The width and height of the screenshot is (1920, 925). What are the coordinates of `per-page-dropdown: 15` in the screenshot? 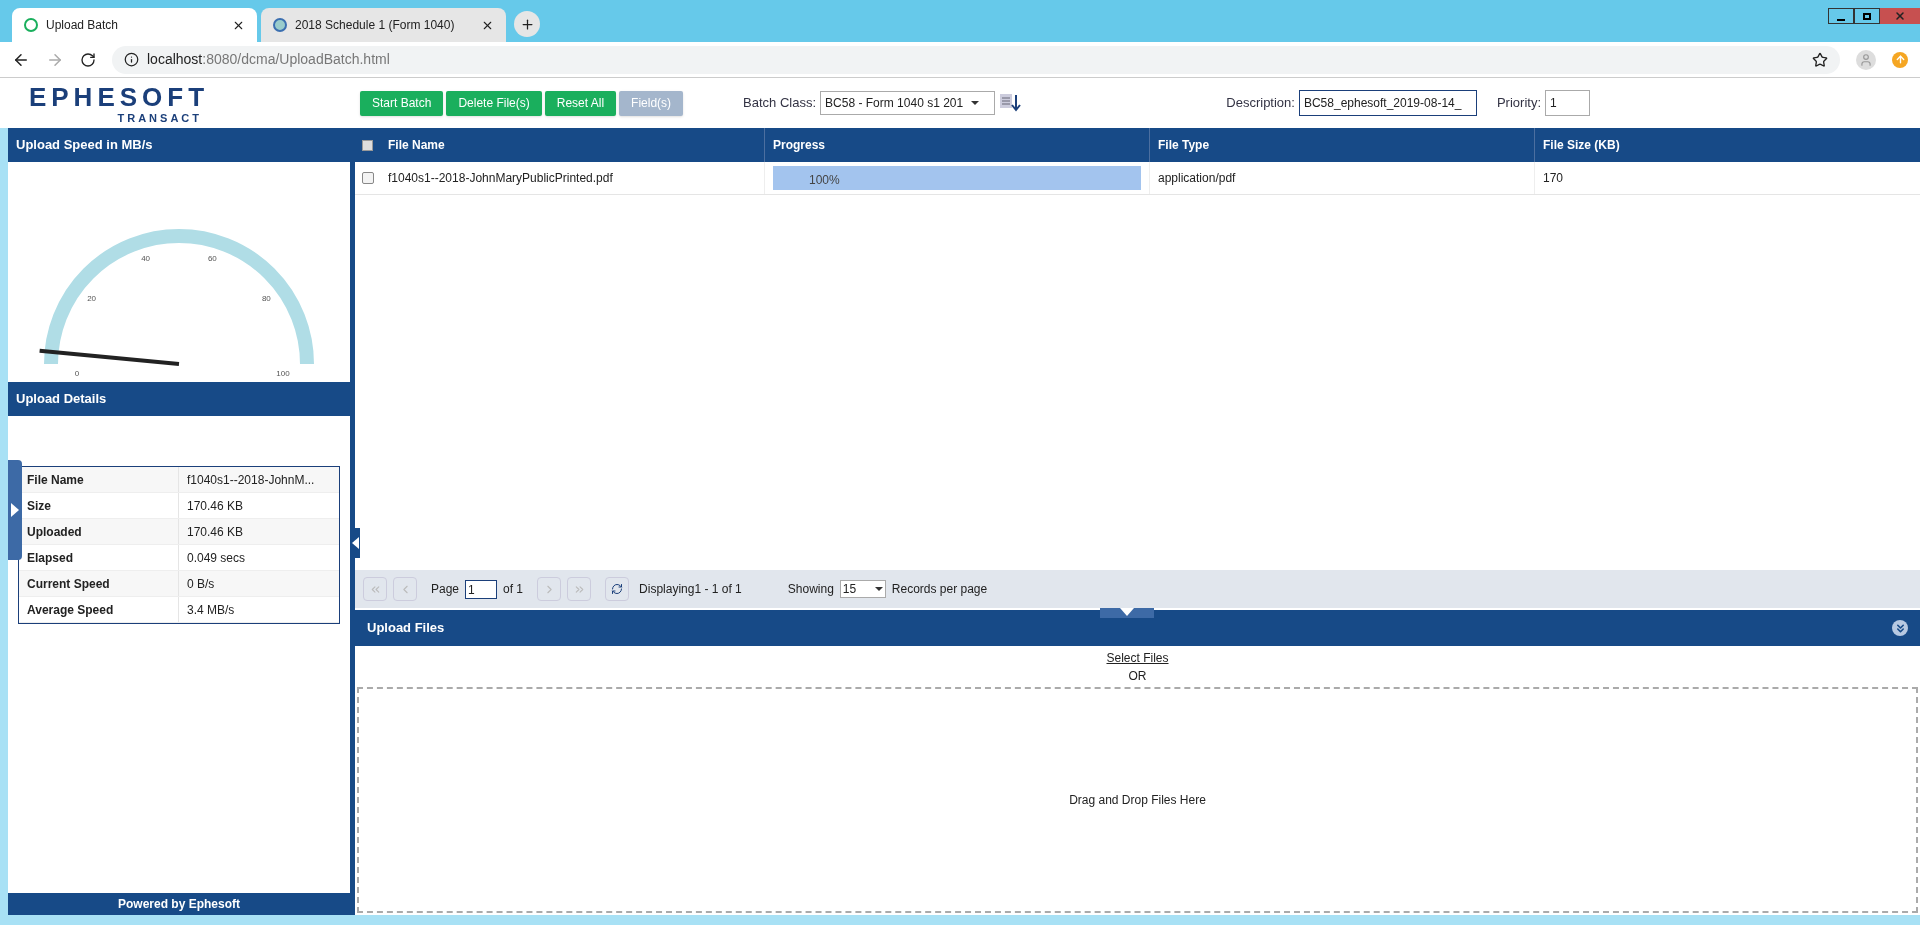 It's located at (862, 589).